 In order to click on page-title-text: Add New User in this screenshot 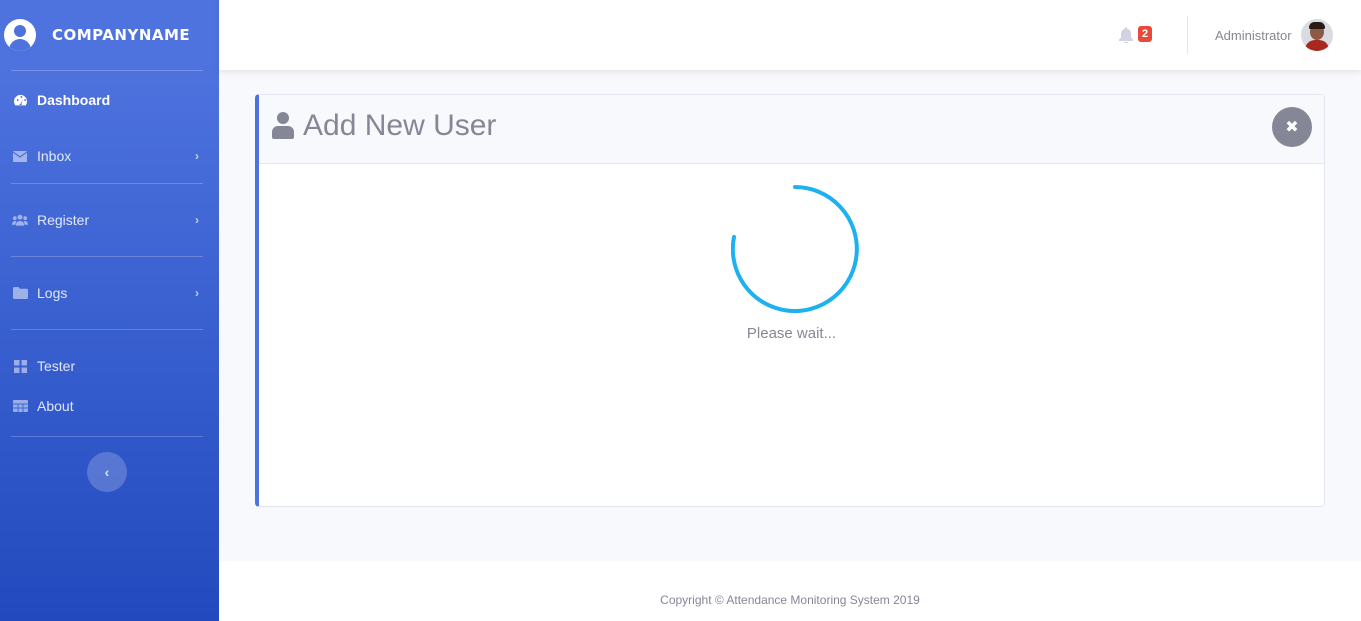, I will do `click(400, 125)`.